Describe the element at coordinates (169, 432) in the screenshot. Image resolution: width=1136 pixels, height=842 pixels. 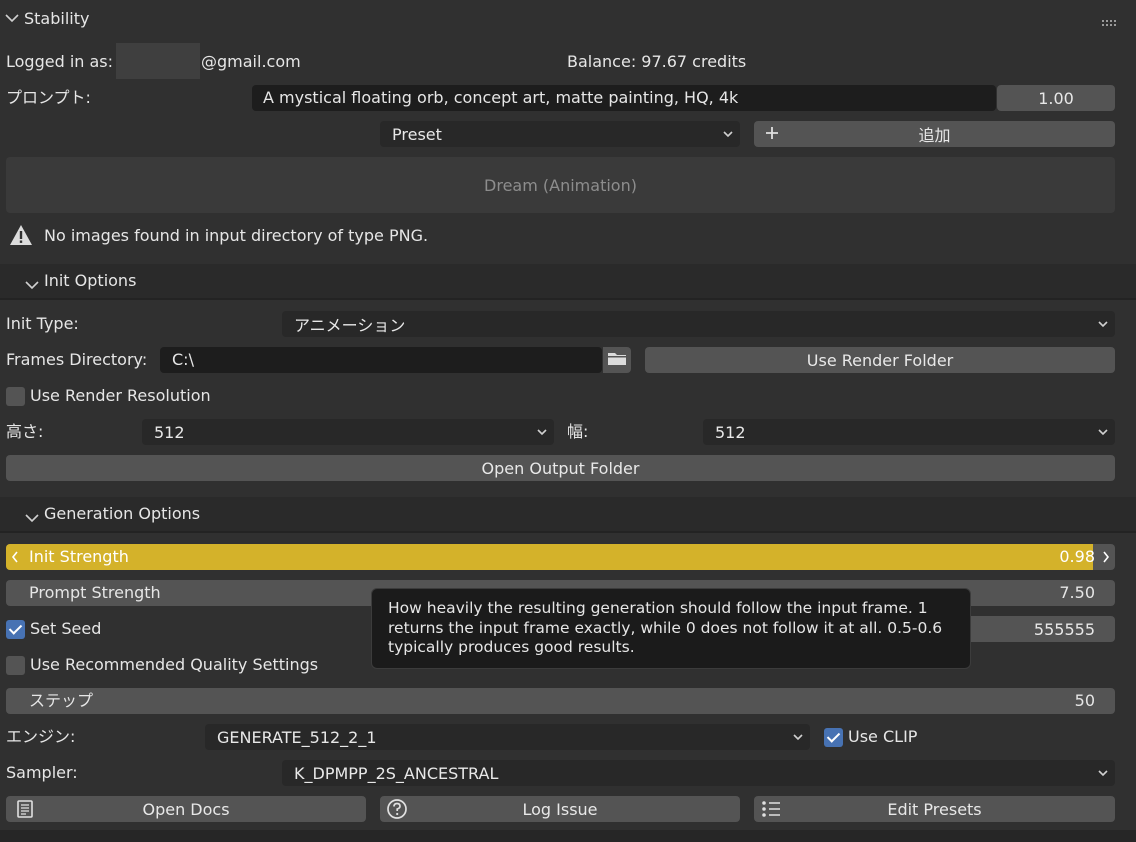
I see `height-value: 512` at that location.